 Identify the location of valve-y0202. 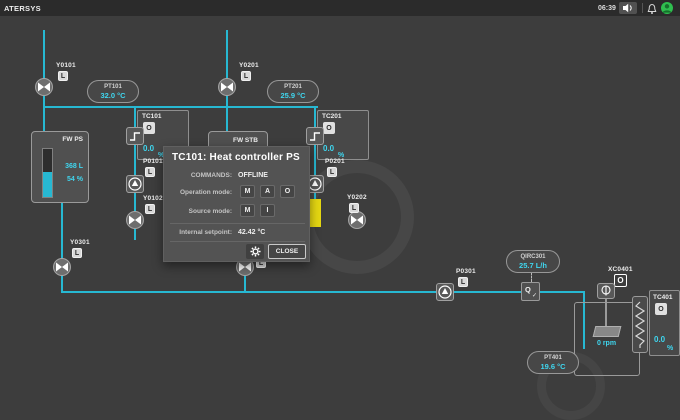
(357, 220).